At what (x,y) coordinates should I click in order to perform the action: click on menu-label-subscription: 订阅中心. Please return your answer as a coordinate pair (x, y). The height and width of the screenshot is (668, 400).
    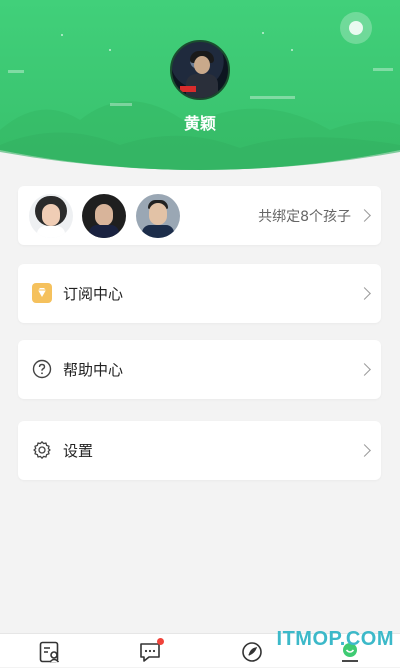
    Looking at the image, I should click on (93, 294).